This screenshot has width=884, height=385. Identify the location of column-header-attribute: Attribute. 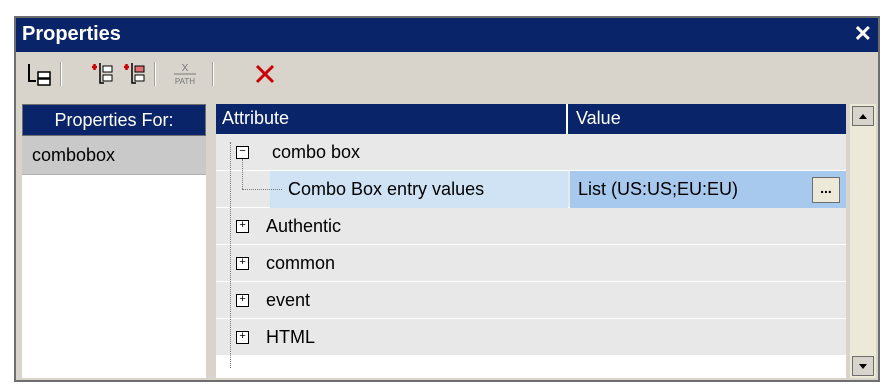
(392, 119).